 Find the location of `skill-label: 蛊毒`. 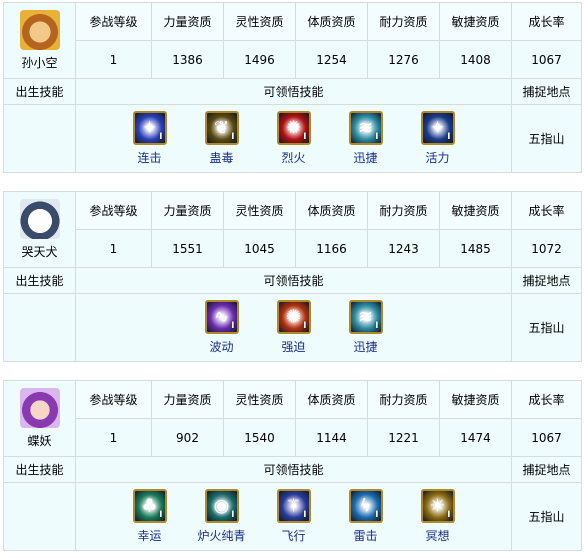

skill-label: 蛊毒 is located at coordinates (221, 158).